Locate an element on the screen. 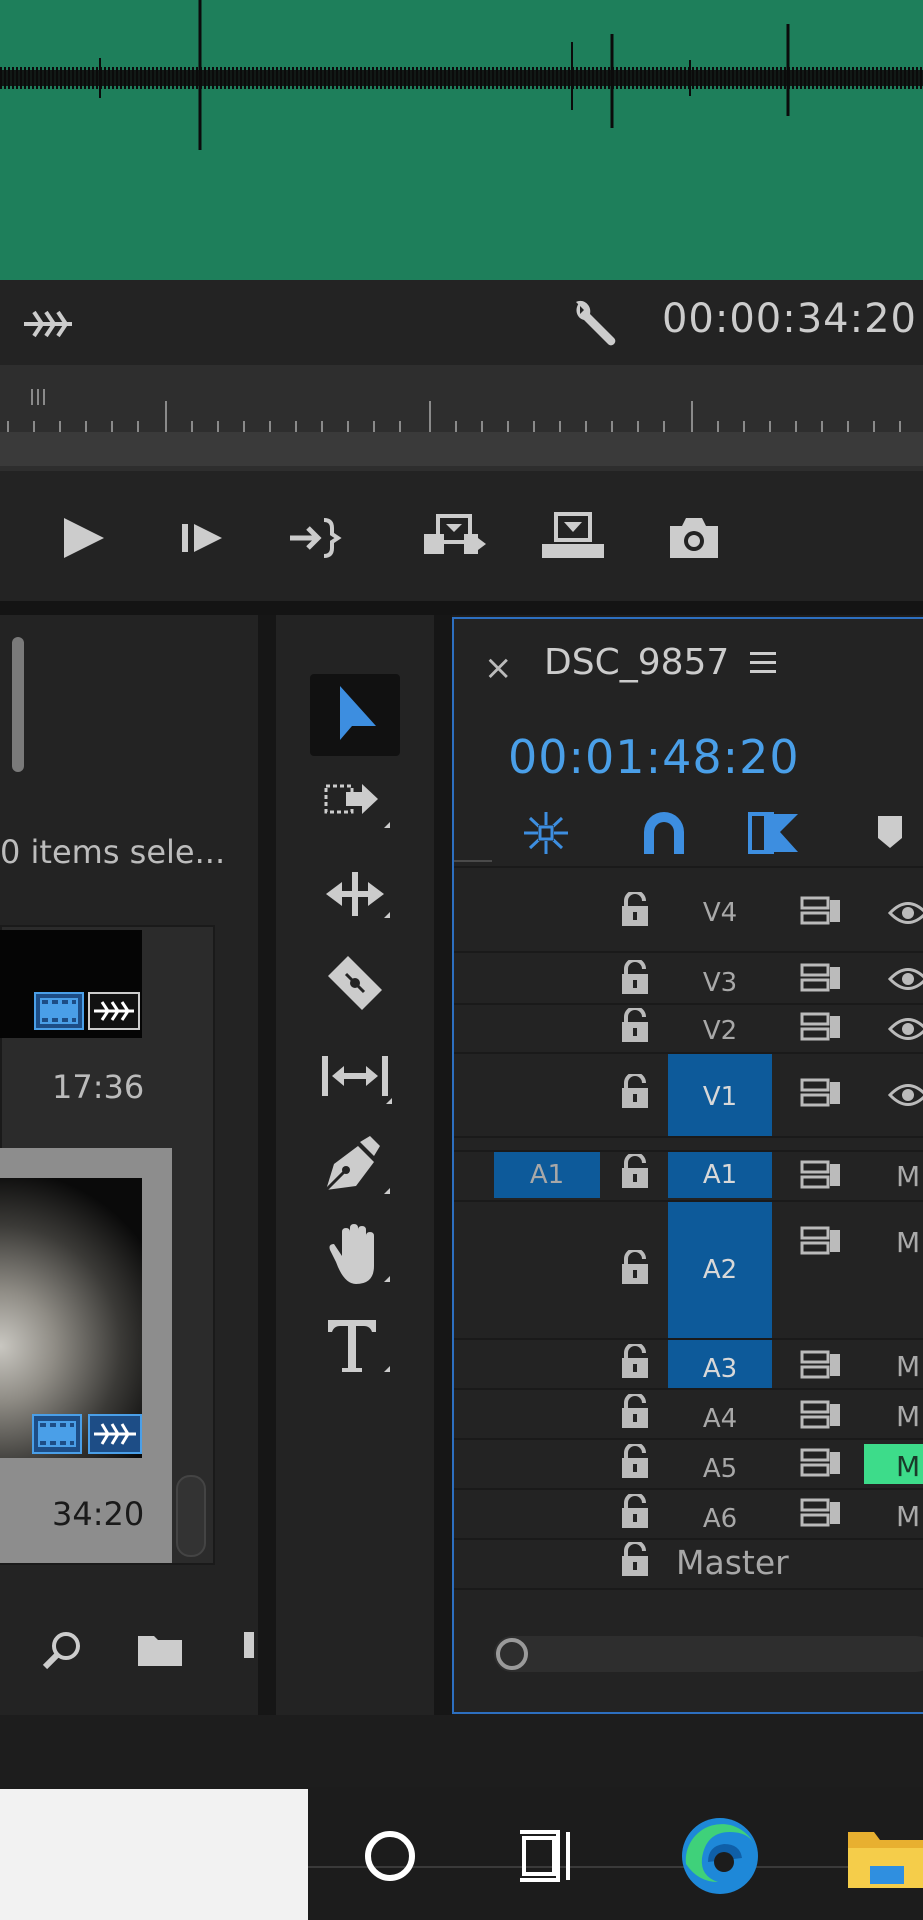 The height and width of the screenshot is (1920, 923). play-button is located at coordinates (84, 538).